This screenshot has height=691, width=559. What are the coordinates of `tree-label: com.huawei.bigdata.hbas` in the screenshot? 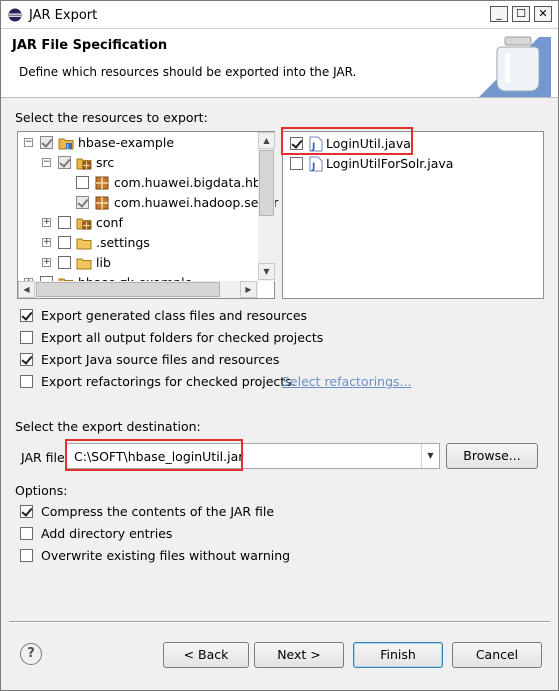 It's located at (195, 182).